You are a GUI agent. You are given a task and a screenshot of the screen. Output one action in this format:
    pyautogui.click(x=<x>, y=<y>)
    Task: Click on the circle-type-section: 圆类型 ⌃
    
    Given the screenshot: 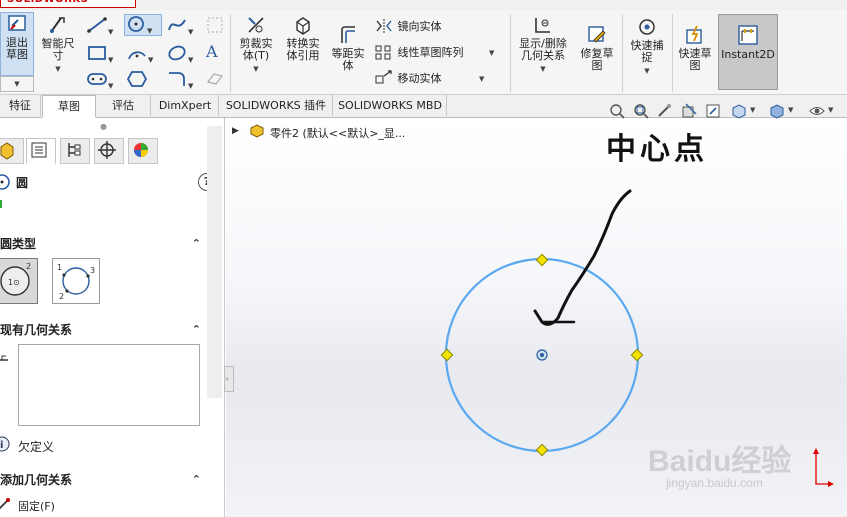 What is the action you would take?
    pyautogui.click(x=103, y=244)
    